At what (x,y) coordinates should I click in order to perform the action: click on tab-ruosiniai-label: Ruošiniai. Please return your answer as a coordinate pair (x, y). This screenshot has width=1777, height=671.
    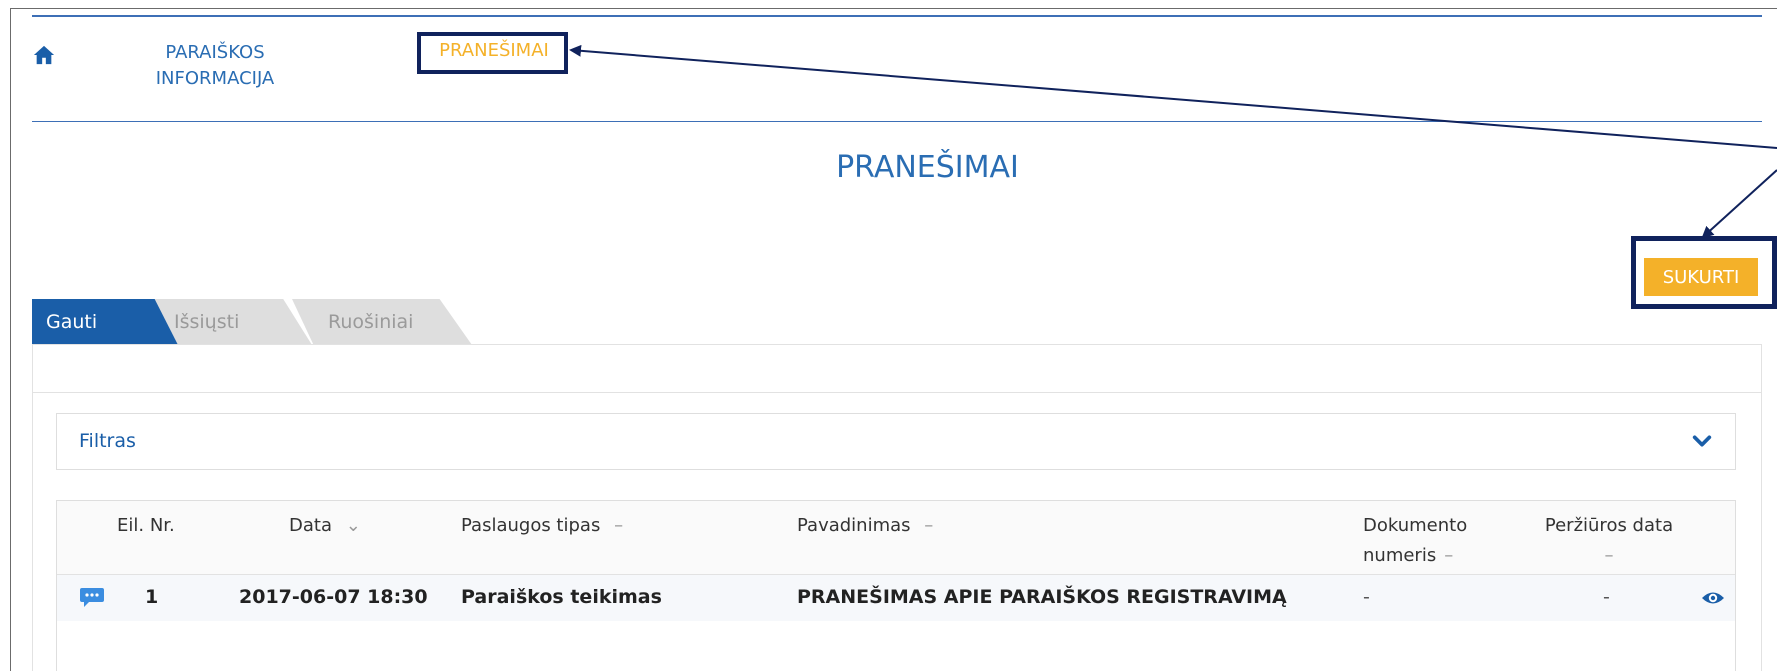
    Looking at the image, I should click on (371, 322).